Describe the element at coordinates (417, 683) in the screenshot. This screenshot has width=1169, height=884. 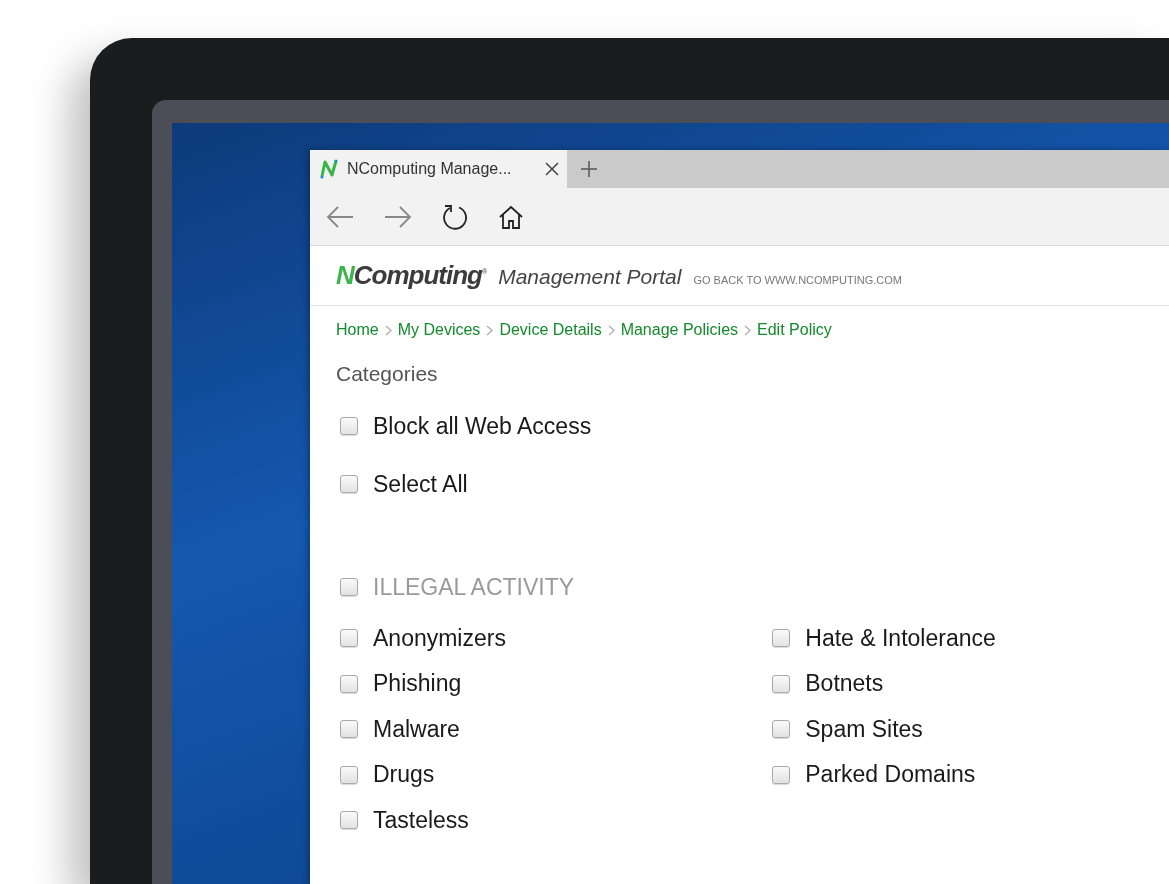
I see `checkbox-label: Phishing` at that location.